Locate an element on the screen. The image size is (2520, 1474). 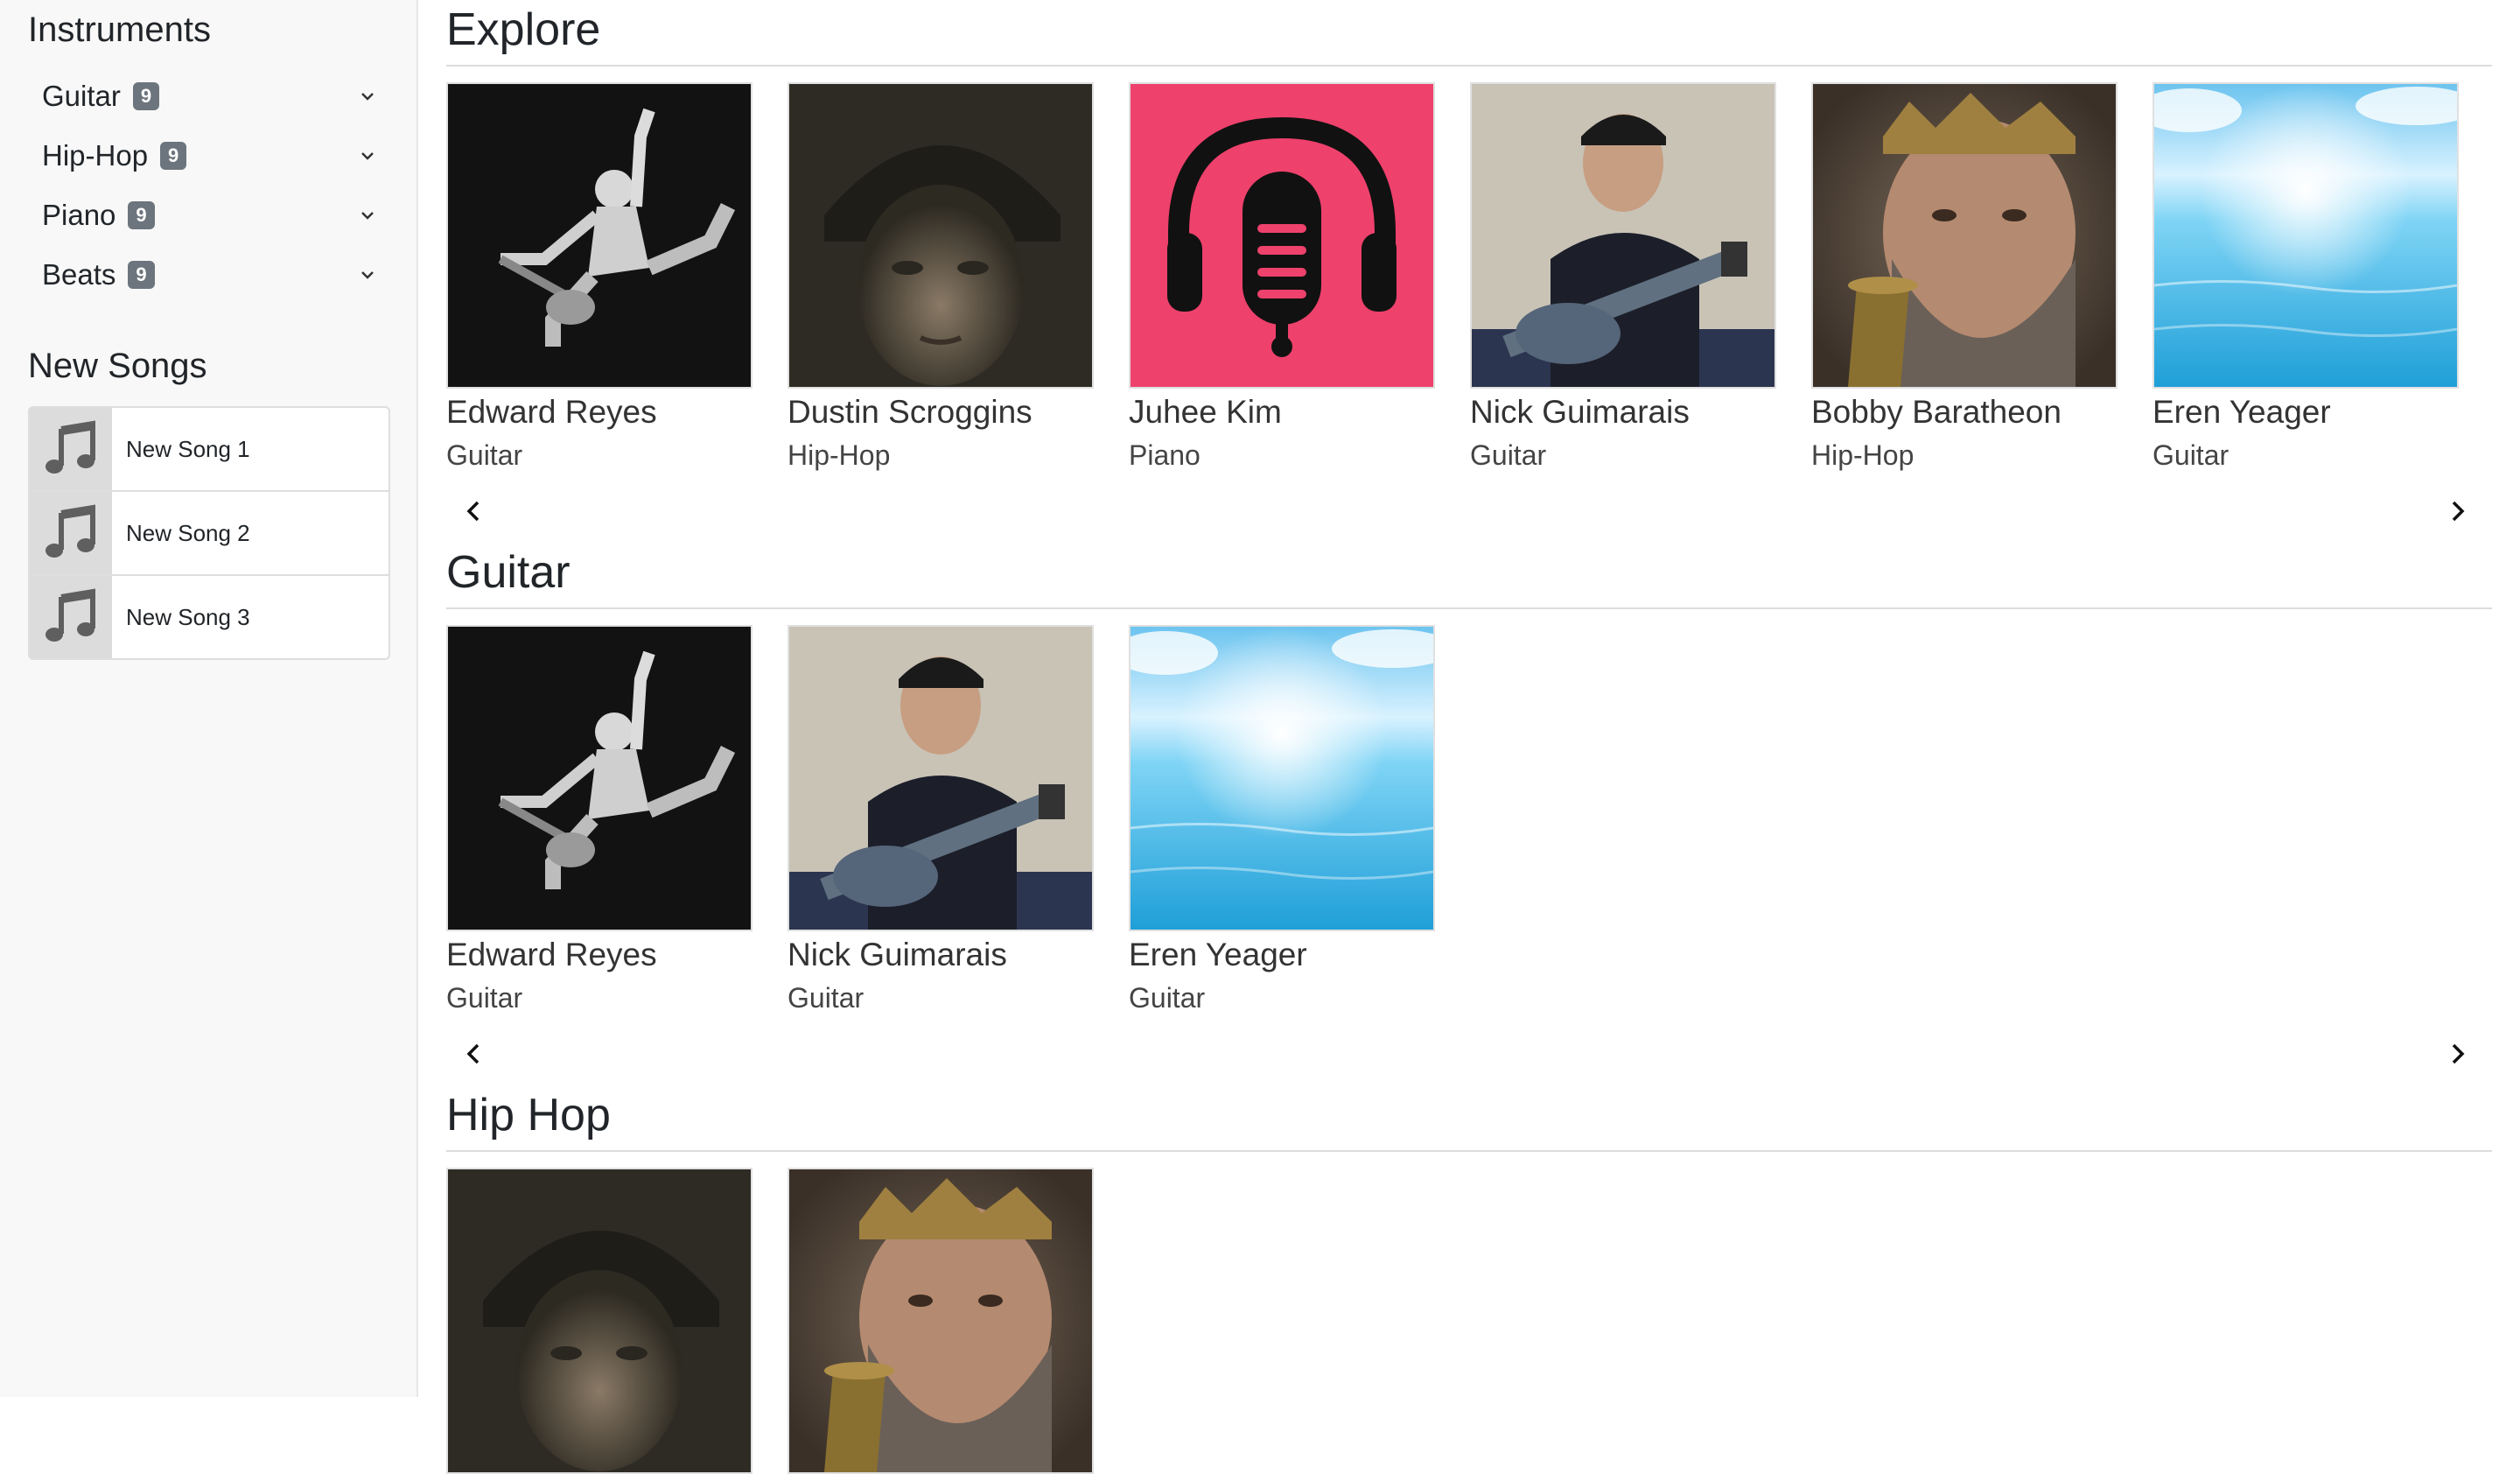
new-songs-heading: New Songs is located at coordinates (117, 366).